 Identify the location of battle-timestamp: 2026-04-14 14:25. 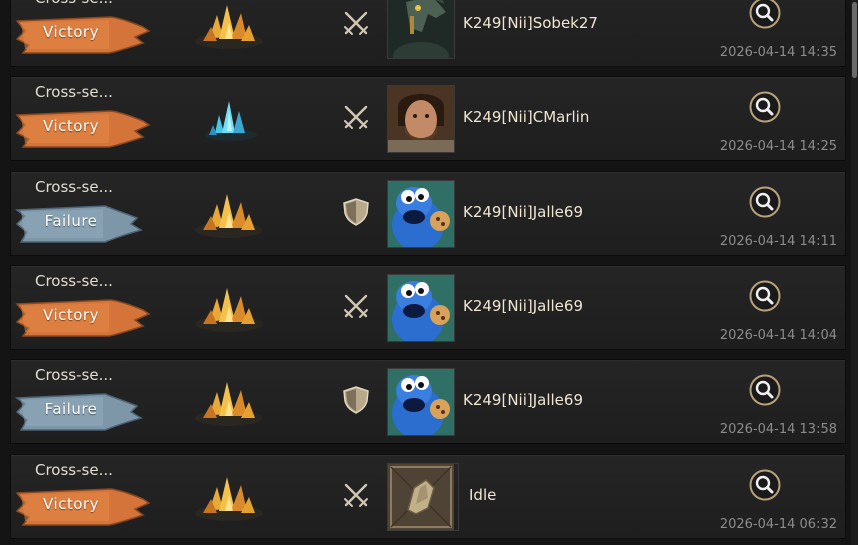
(778, 146).